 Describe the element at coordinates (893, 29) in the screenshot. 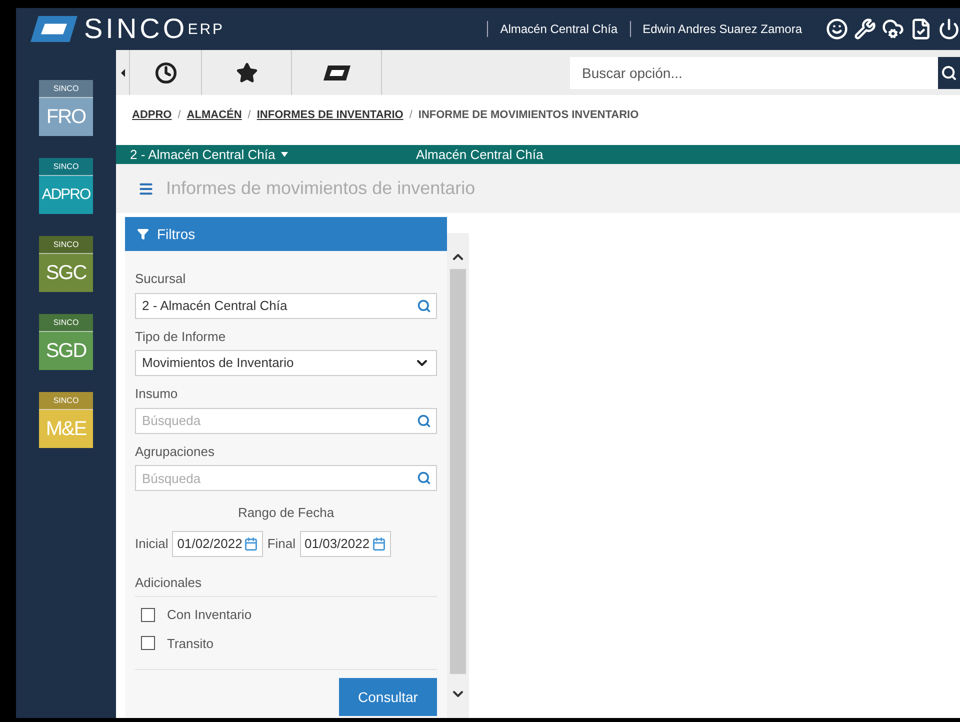

I see `cloud-icon` at that location.